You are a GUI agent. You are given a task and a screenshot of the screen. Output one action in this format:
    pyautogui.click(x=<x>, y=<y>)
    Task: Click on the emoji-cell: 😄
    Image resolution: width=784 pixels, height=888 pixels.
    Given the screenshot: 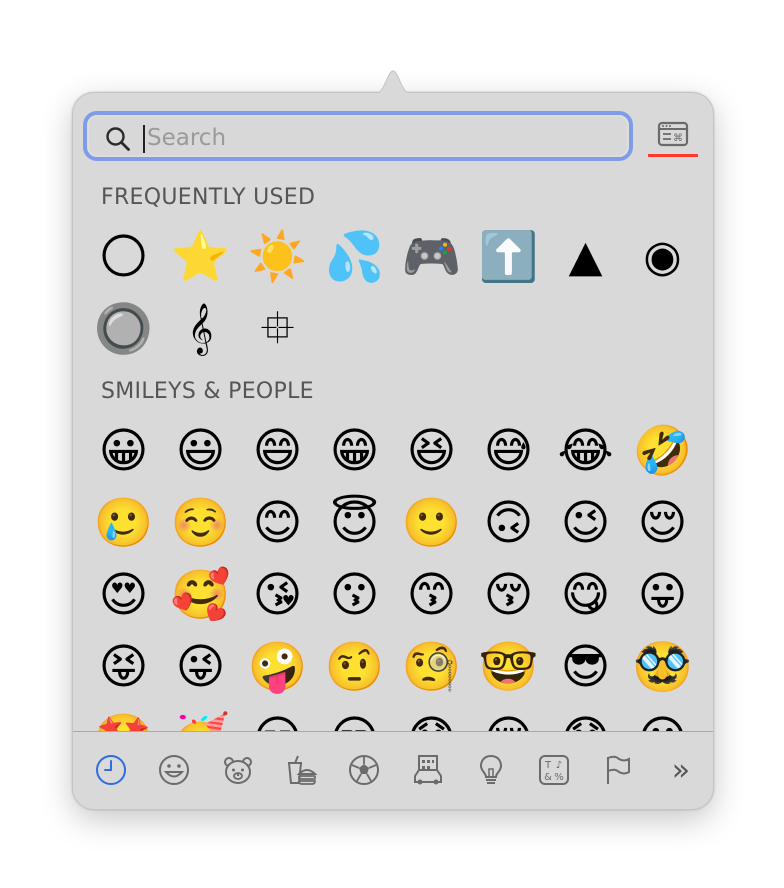 What is the action you would take?
    pyautogui.click(x=277, y=451)
    